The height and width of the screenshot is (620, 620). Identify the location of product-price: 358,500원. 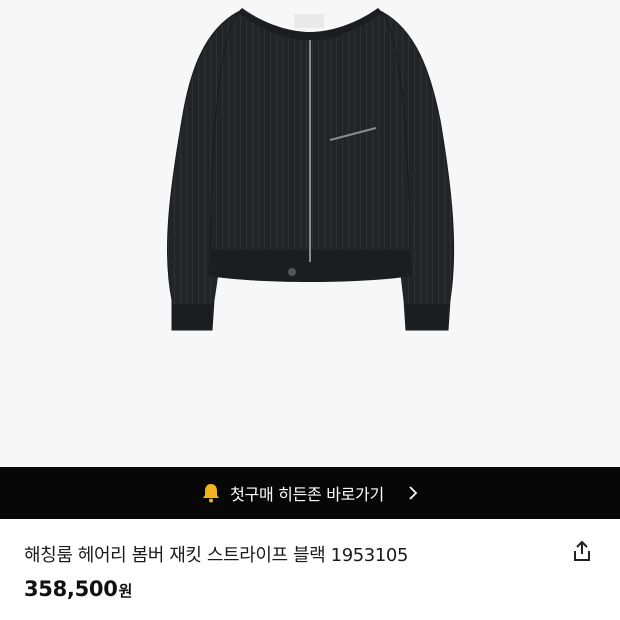
(78, 589).